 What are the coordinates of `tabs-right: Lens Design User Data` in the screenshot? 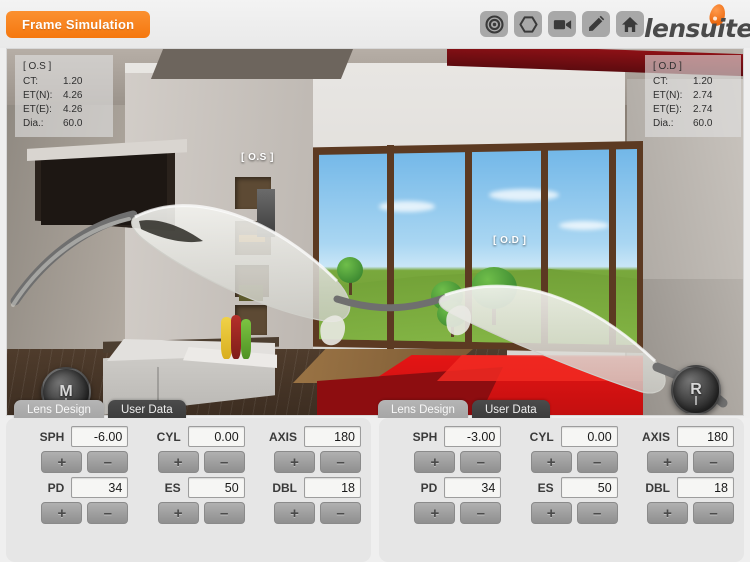 It's located at (464, 410).